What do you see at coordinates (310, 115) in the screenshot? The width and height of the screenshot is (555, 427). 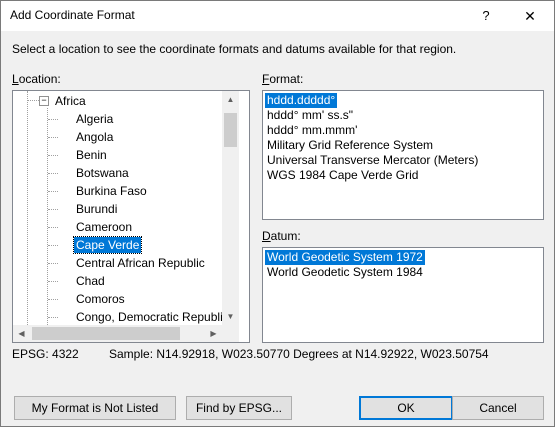 I see `format-list-item: hddd° mm' ss.s"` at bounding box center [310, 115].